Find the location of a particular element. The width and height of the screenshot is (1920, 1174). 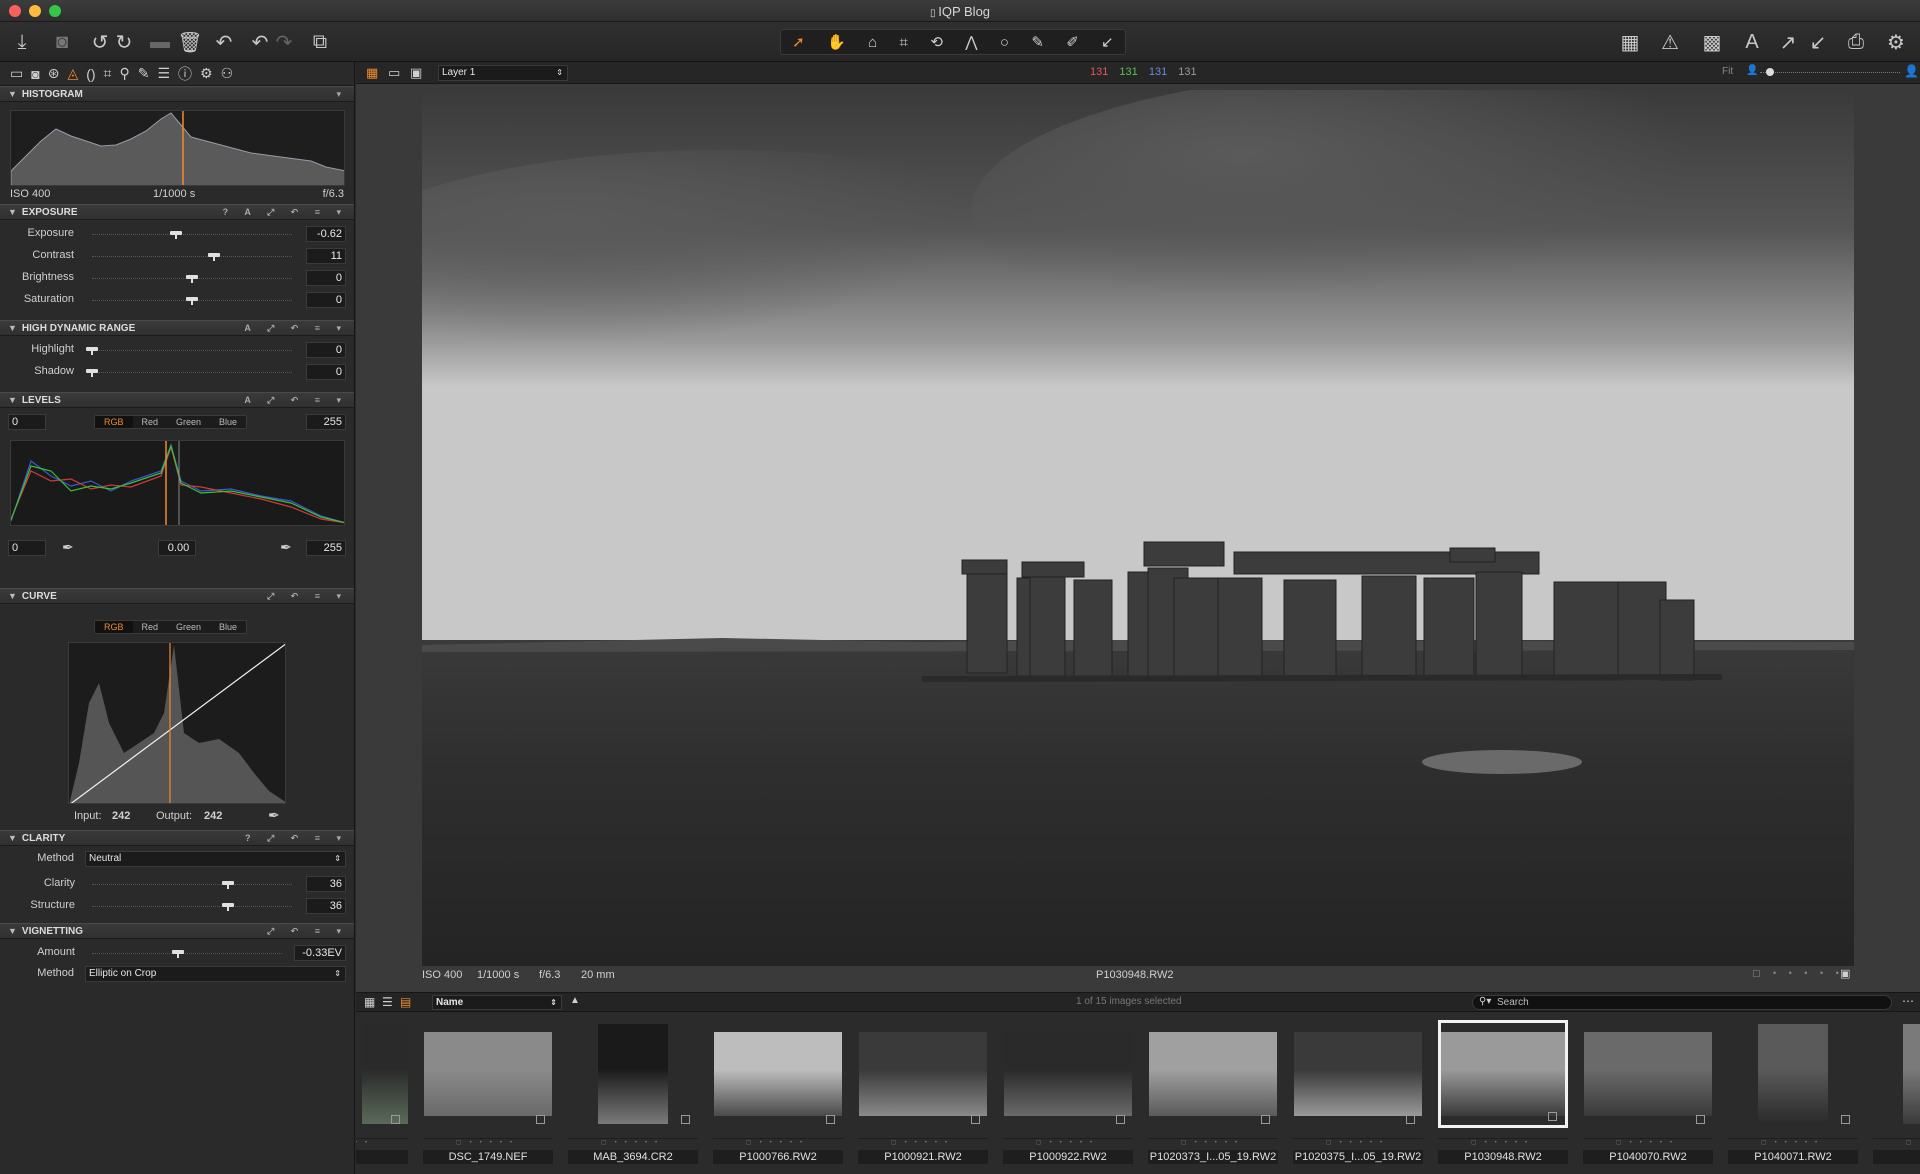

export-icon: ↗ is located at coordinates (1788, 42).